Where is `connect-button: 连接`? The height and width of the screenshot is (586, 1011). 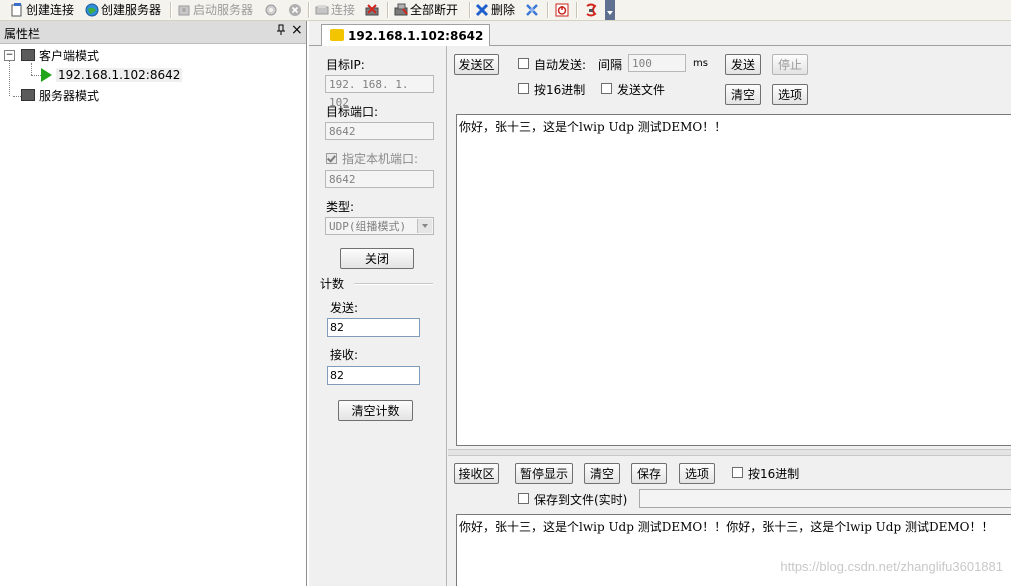 connect-button: 连接 is located at coordinates (335, 9).